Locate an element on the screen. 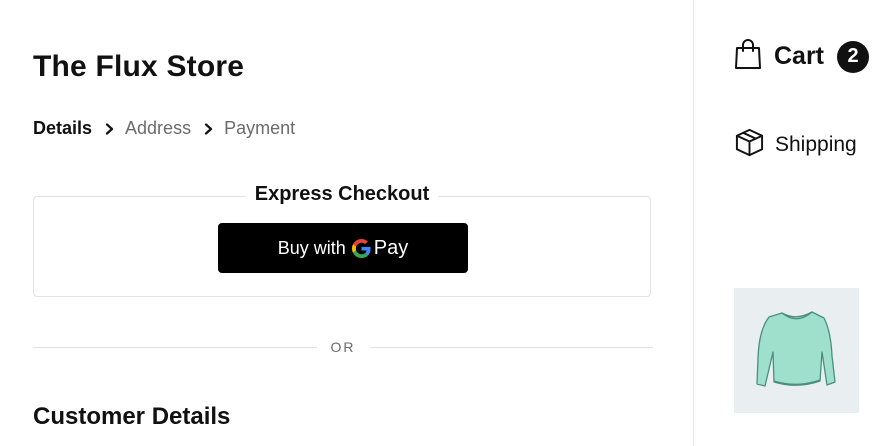 Image resolution: width=891 pixels, height=446 pixels. or-divider: OR is located at coordinates (343, 347).